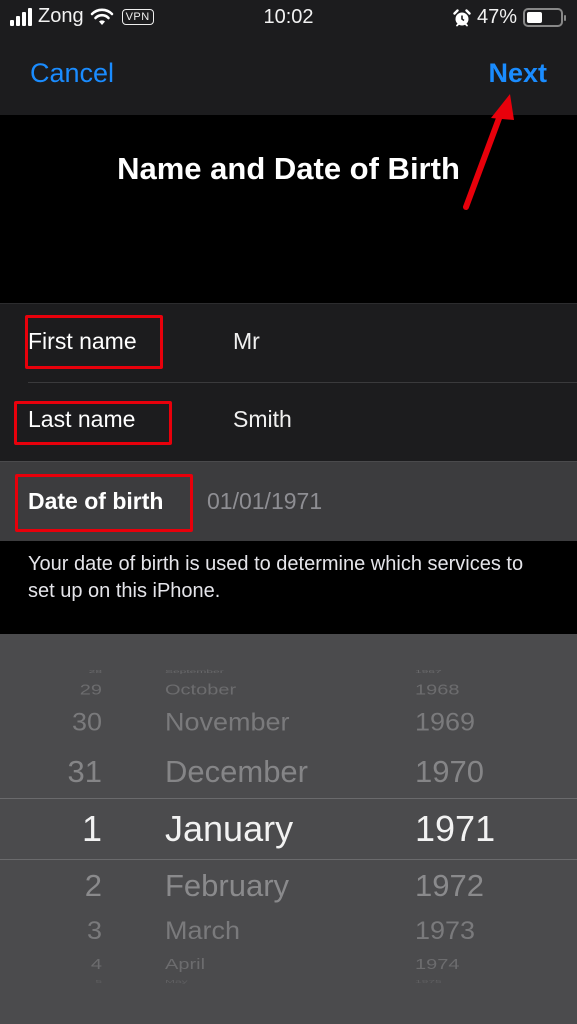  I want to click on next-button: Next, so click(517, 73).